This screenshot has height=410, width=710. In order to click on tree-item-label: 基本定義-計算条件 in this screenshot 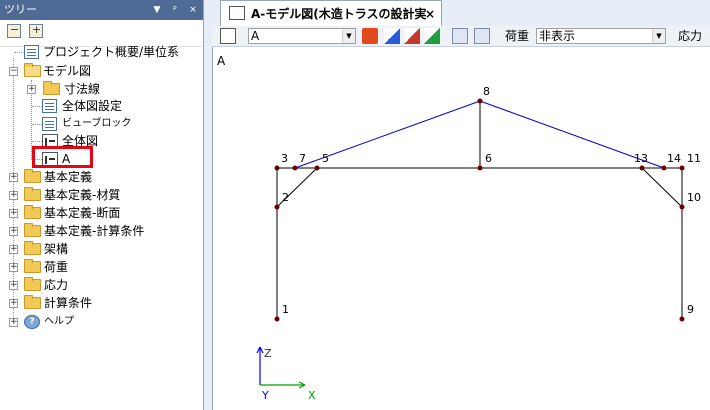, I will do `click(94, 231)`.